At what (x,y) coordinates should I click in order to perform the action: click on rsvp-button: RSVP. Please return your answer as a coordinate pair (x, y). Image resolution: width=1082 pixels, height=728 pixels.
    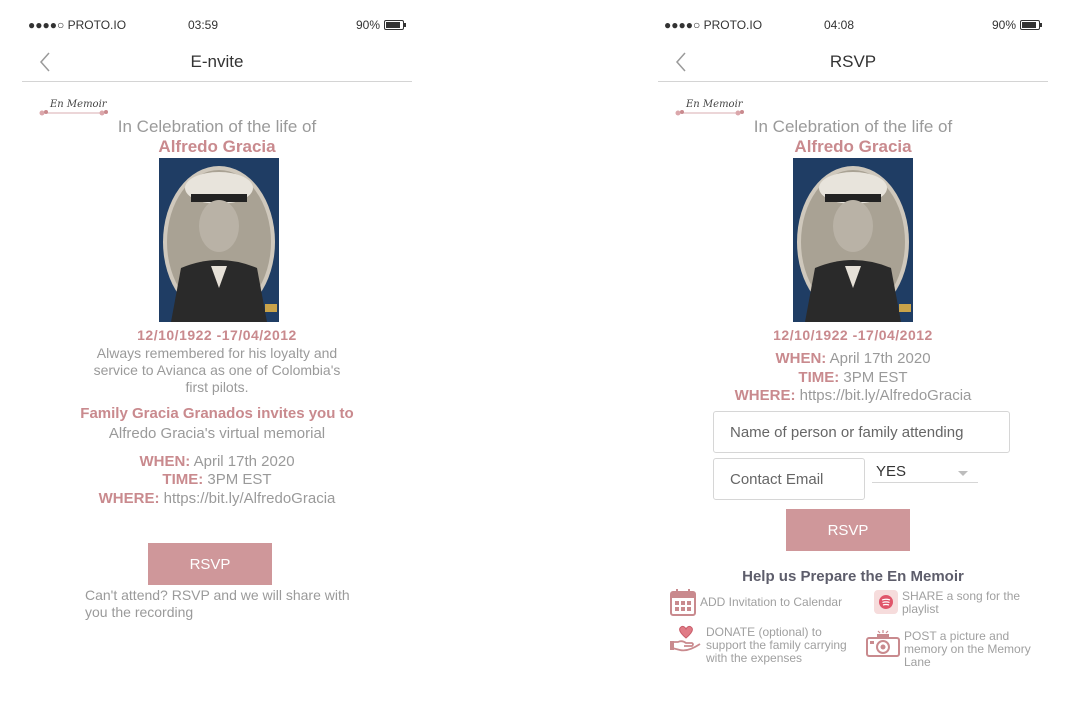
    Looking at the image, I should click on (210, 564).